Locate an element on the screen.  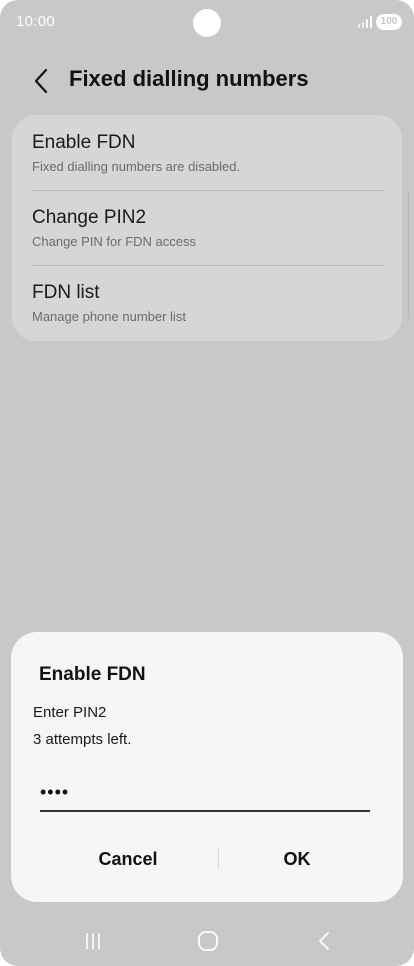
home-button is located at coordinates (208, 941).